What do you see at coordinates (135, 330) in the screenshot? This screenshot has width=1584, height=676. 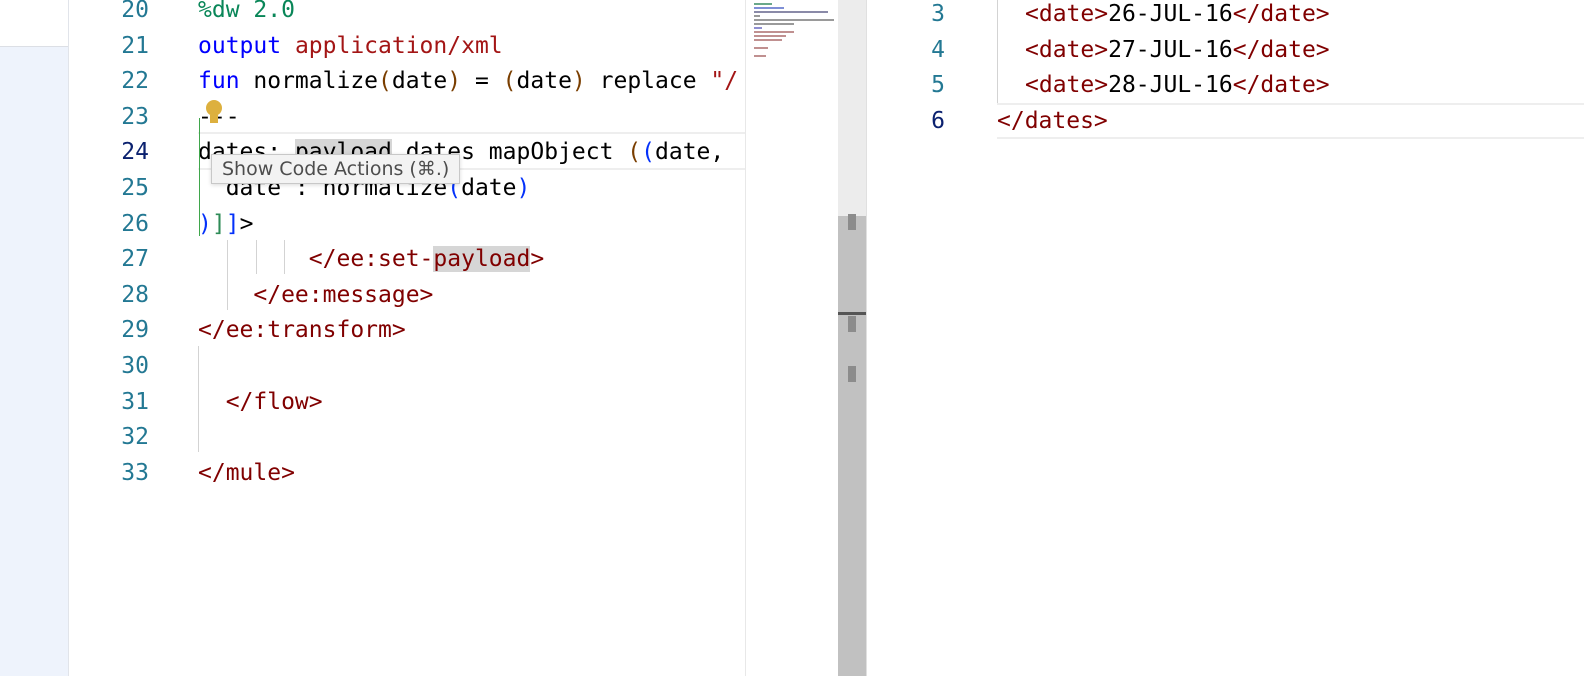 I see `line-number: 29` at bounding box center [135, 330].